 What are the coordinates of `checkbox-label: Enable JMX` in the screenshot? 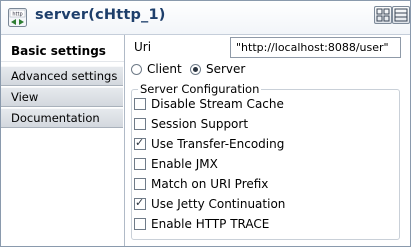 It's located at (184, 164).